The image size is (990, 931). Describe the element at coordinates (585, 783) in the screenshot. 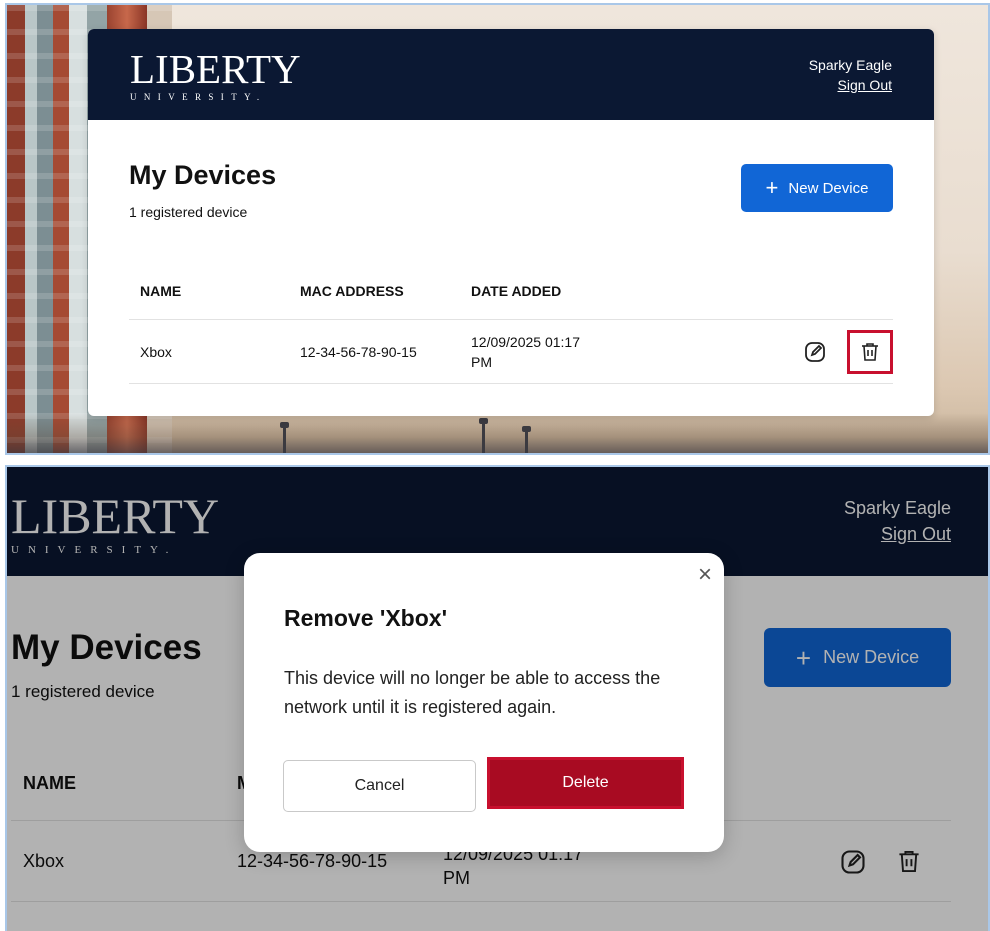

I see `delete-button: Delete` at that location.